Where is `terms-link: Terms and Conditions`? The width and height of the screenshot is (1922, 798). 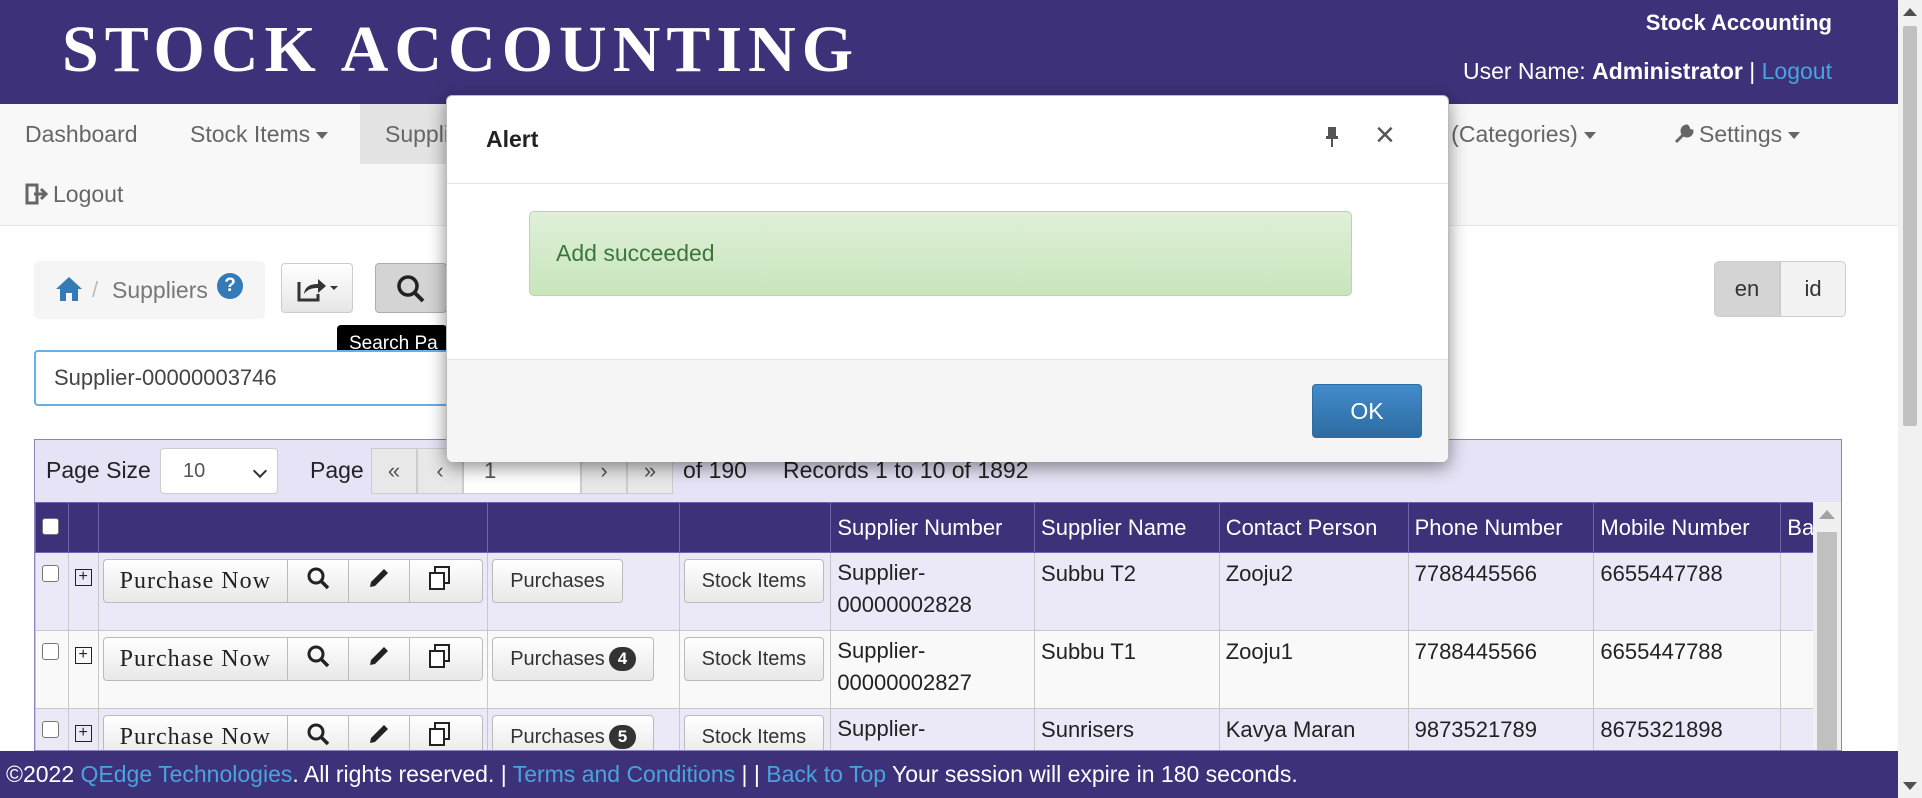
terms-link: Terms and Conditions is located at coordinates (624, 774).